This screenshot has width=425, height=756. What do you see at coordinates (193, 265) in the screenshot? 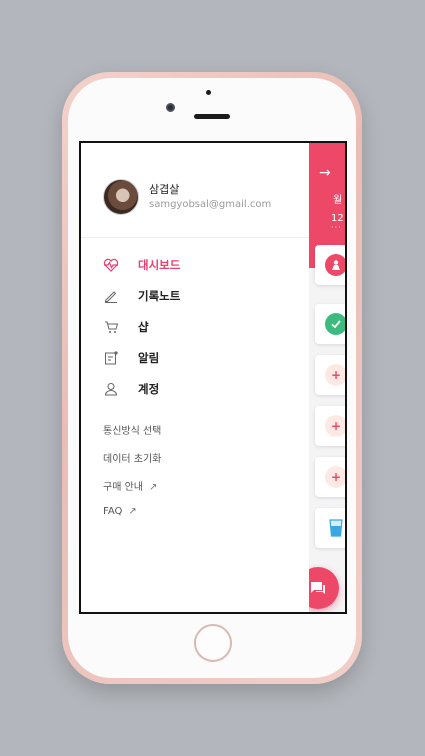
I see `menu-item-dashboard: 대시보드` at bounding box center [193, 265].